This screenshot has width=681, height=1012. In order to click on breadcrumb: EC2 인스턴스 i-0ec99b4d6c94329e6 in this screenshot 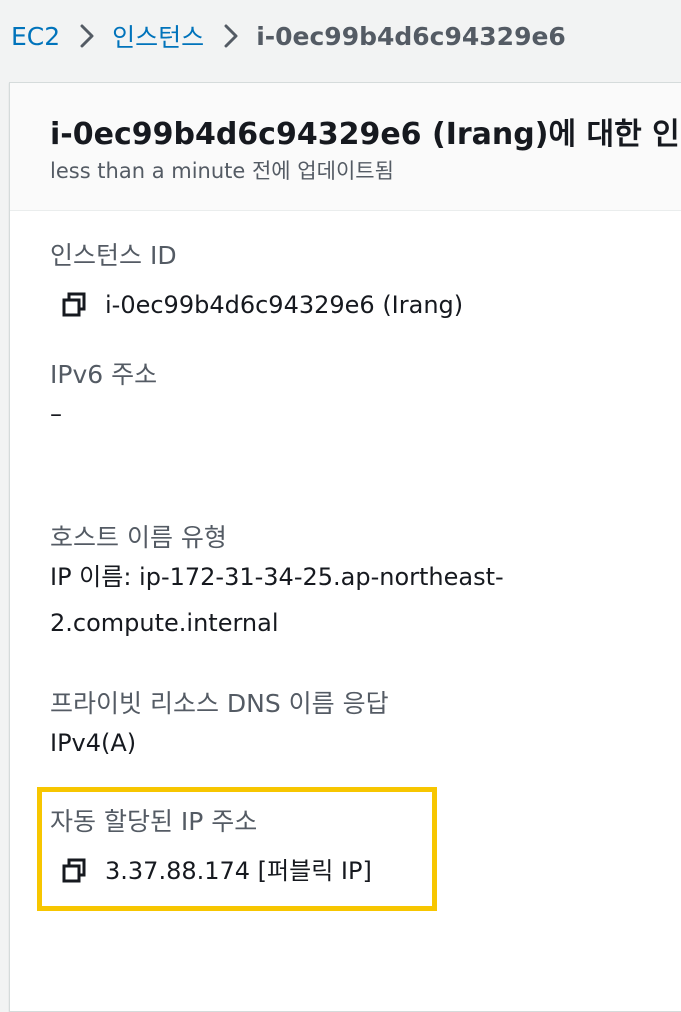, I will do `click(340, 36)`.